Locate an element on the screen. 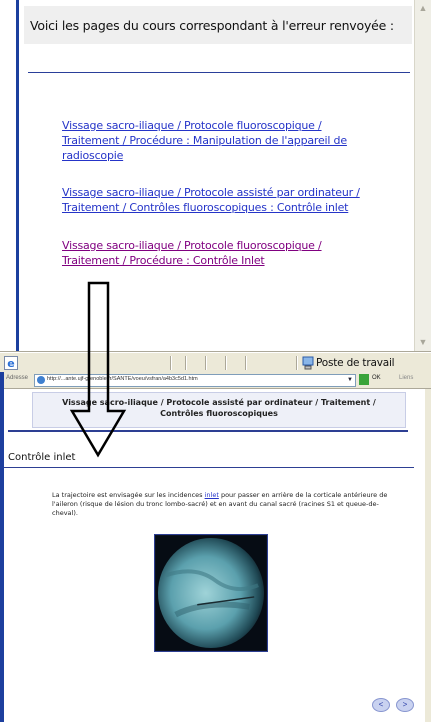 The height and width of the screenshot is (722, 431). links-toolbar: Liens is located at coordinates (406, 378).